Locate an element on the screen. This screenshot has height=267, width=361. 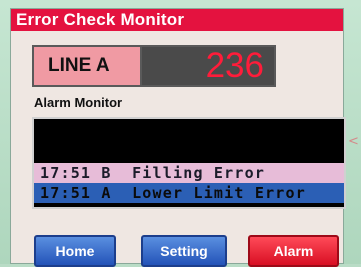
side-arrow-icon: < is located at coordinates (353, 141).